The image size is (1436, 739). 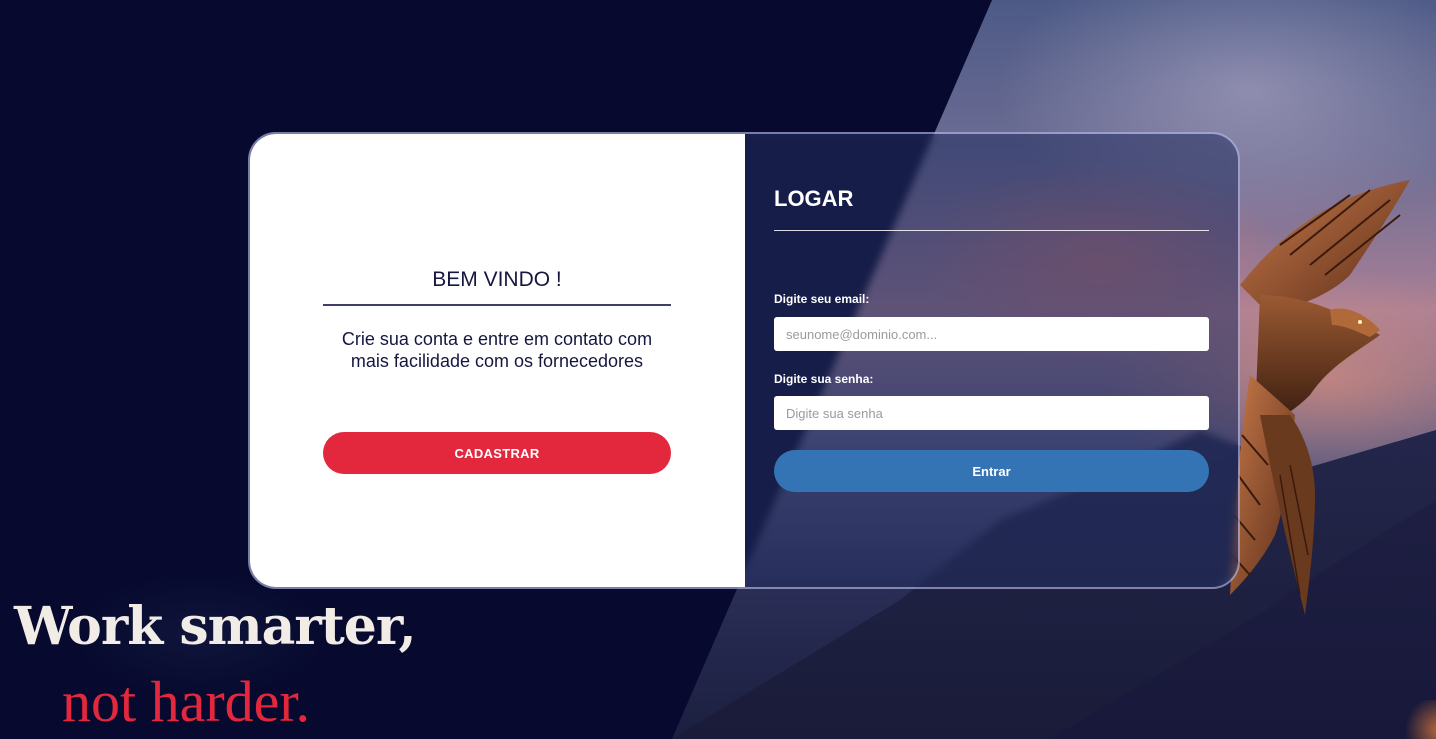 What do you see at coordinates (822, 299) in the screenshot?
I see `email-label: Digite seu email:` at bounding box center [822, 299].